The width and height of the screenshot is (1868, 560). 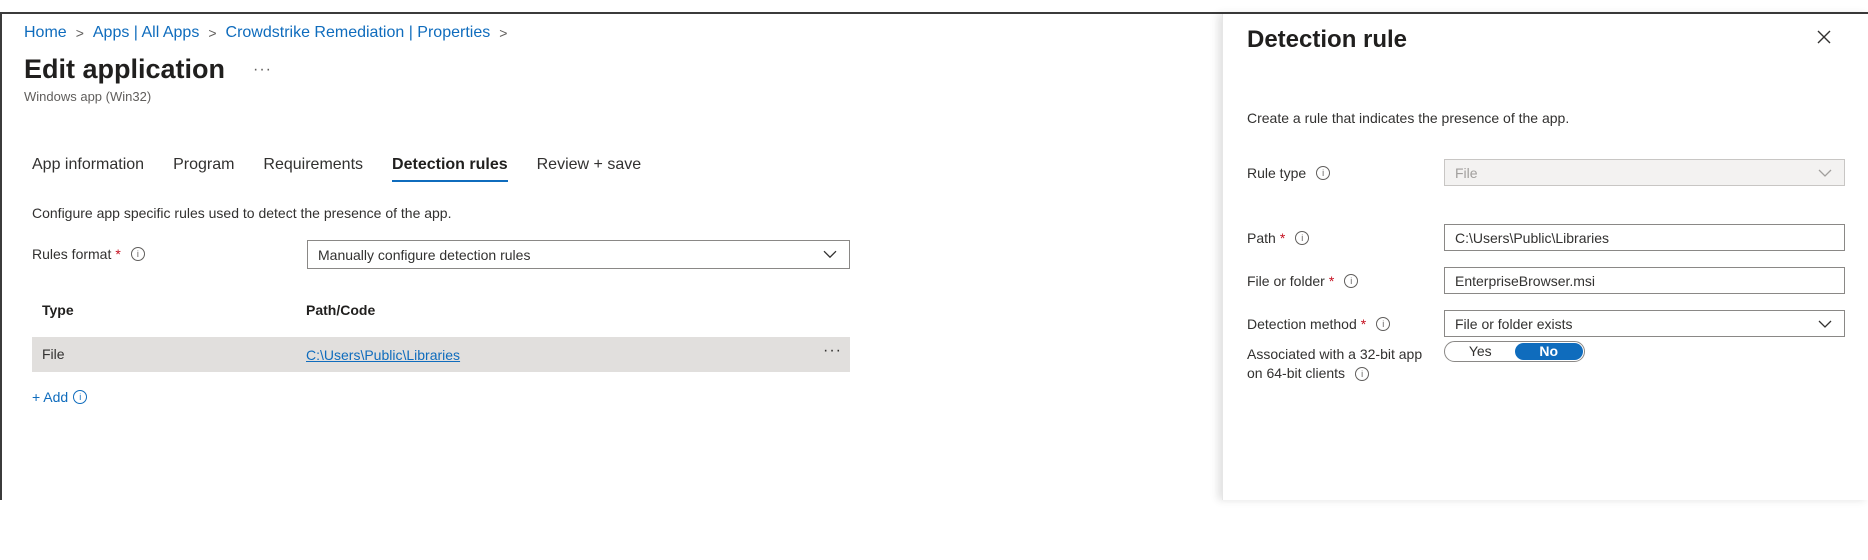 I want to click on associated-32bit-label-line2-row: on 64-bit clients i, so click(x=1334, y=373).